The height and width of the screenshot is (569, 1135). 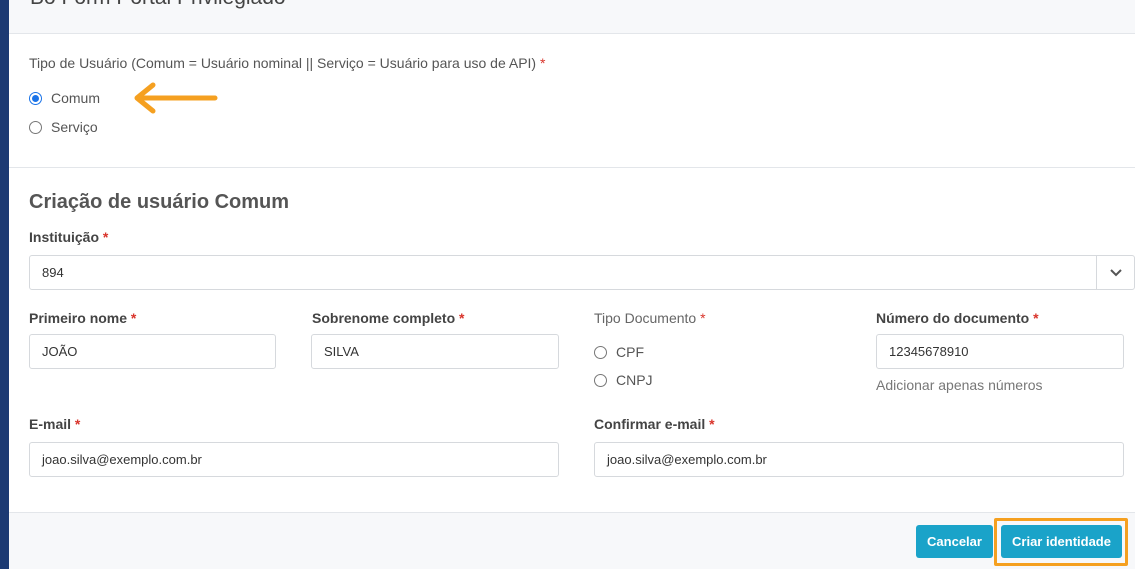 What do you see at coordinates (953, 318) in the screenshot?
I see `doc-number-label-text: Número do documento` at bounding box center [953, 318].